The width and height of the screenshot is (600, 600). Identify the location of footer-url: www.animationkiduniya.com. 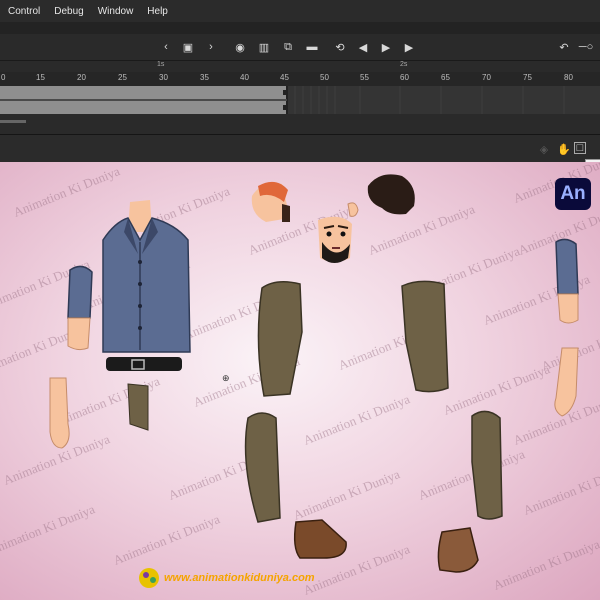
(239, 578).